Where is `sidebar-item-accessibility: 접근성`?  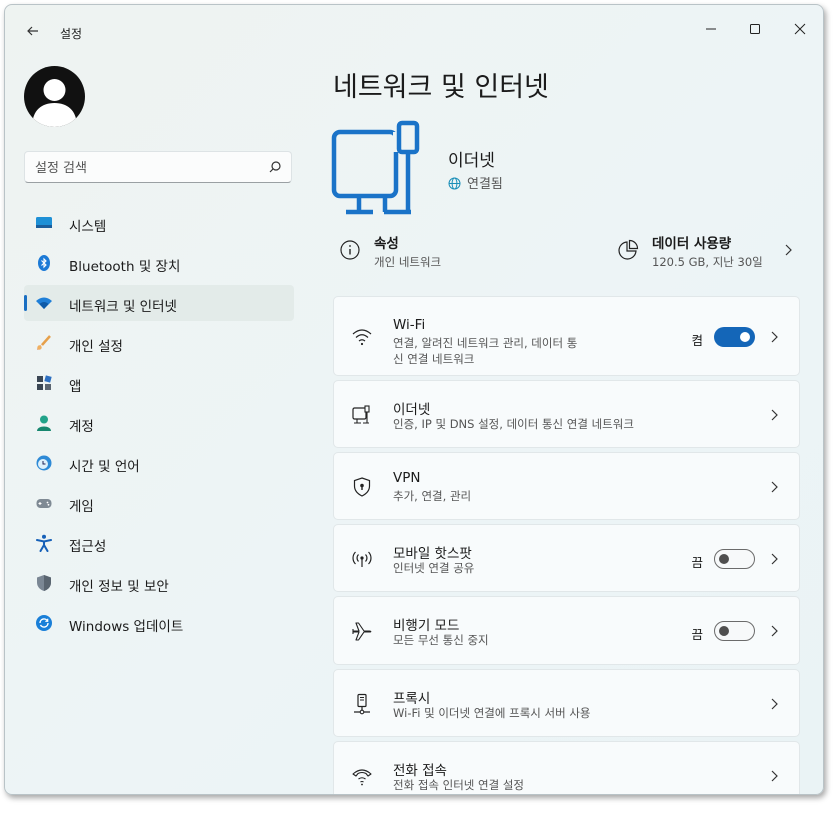 sidebar-item-accessibility: 접근성 is located at coordinates (159, 543).